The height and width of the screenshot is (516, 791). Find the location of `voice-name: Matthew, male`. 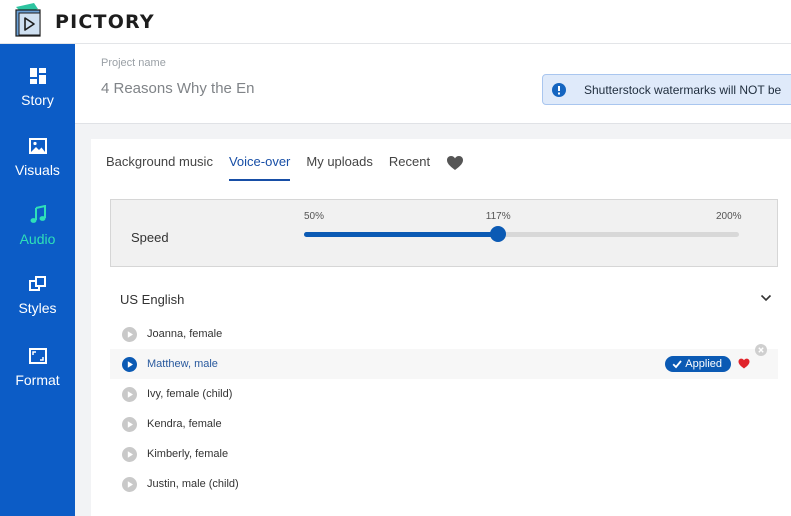

voice-name: Matthew, male is located at coordinates (182, 364).